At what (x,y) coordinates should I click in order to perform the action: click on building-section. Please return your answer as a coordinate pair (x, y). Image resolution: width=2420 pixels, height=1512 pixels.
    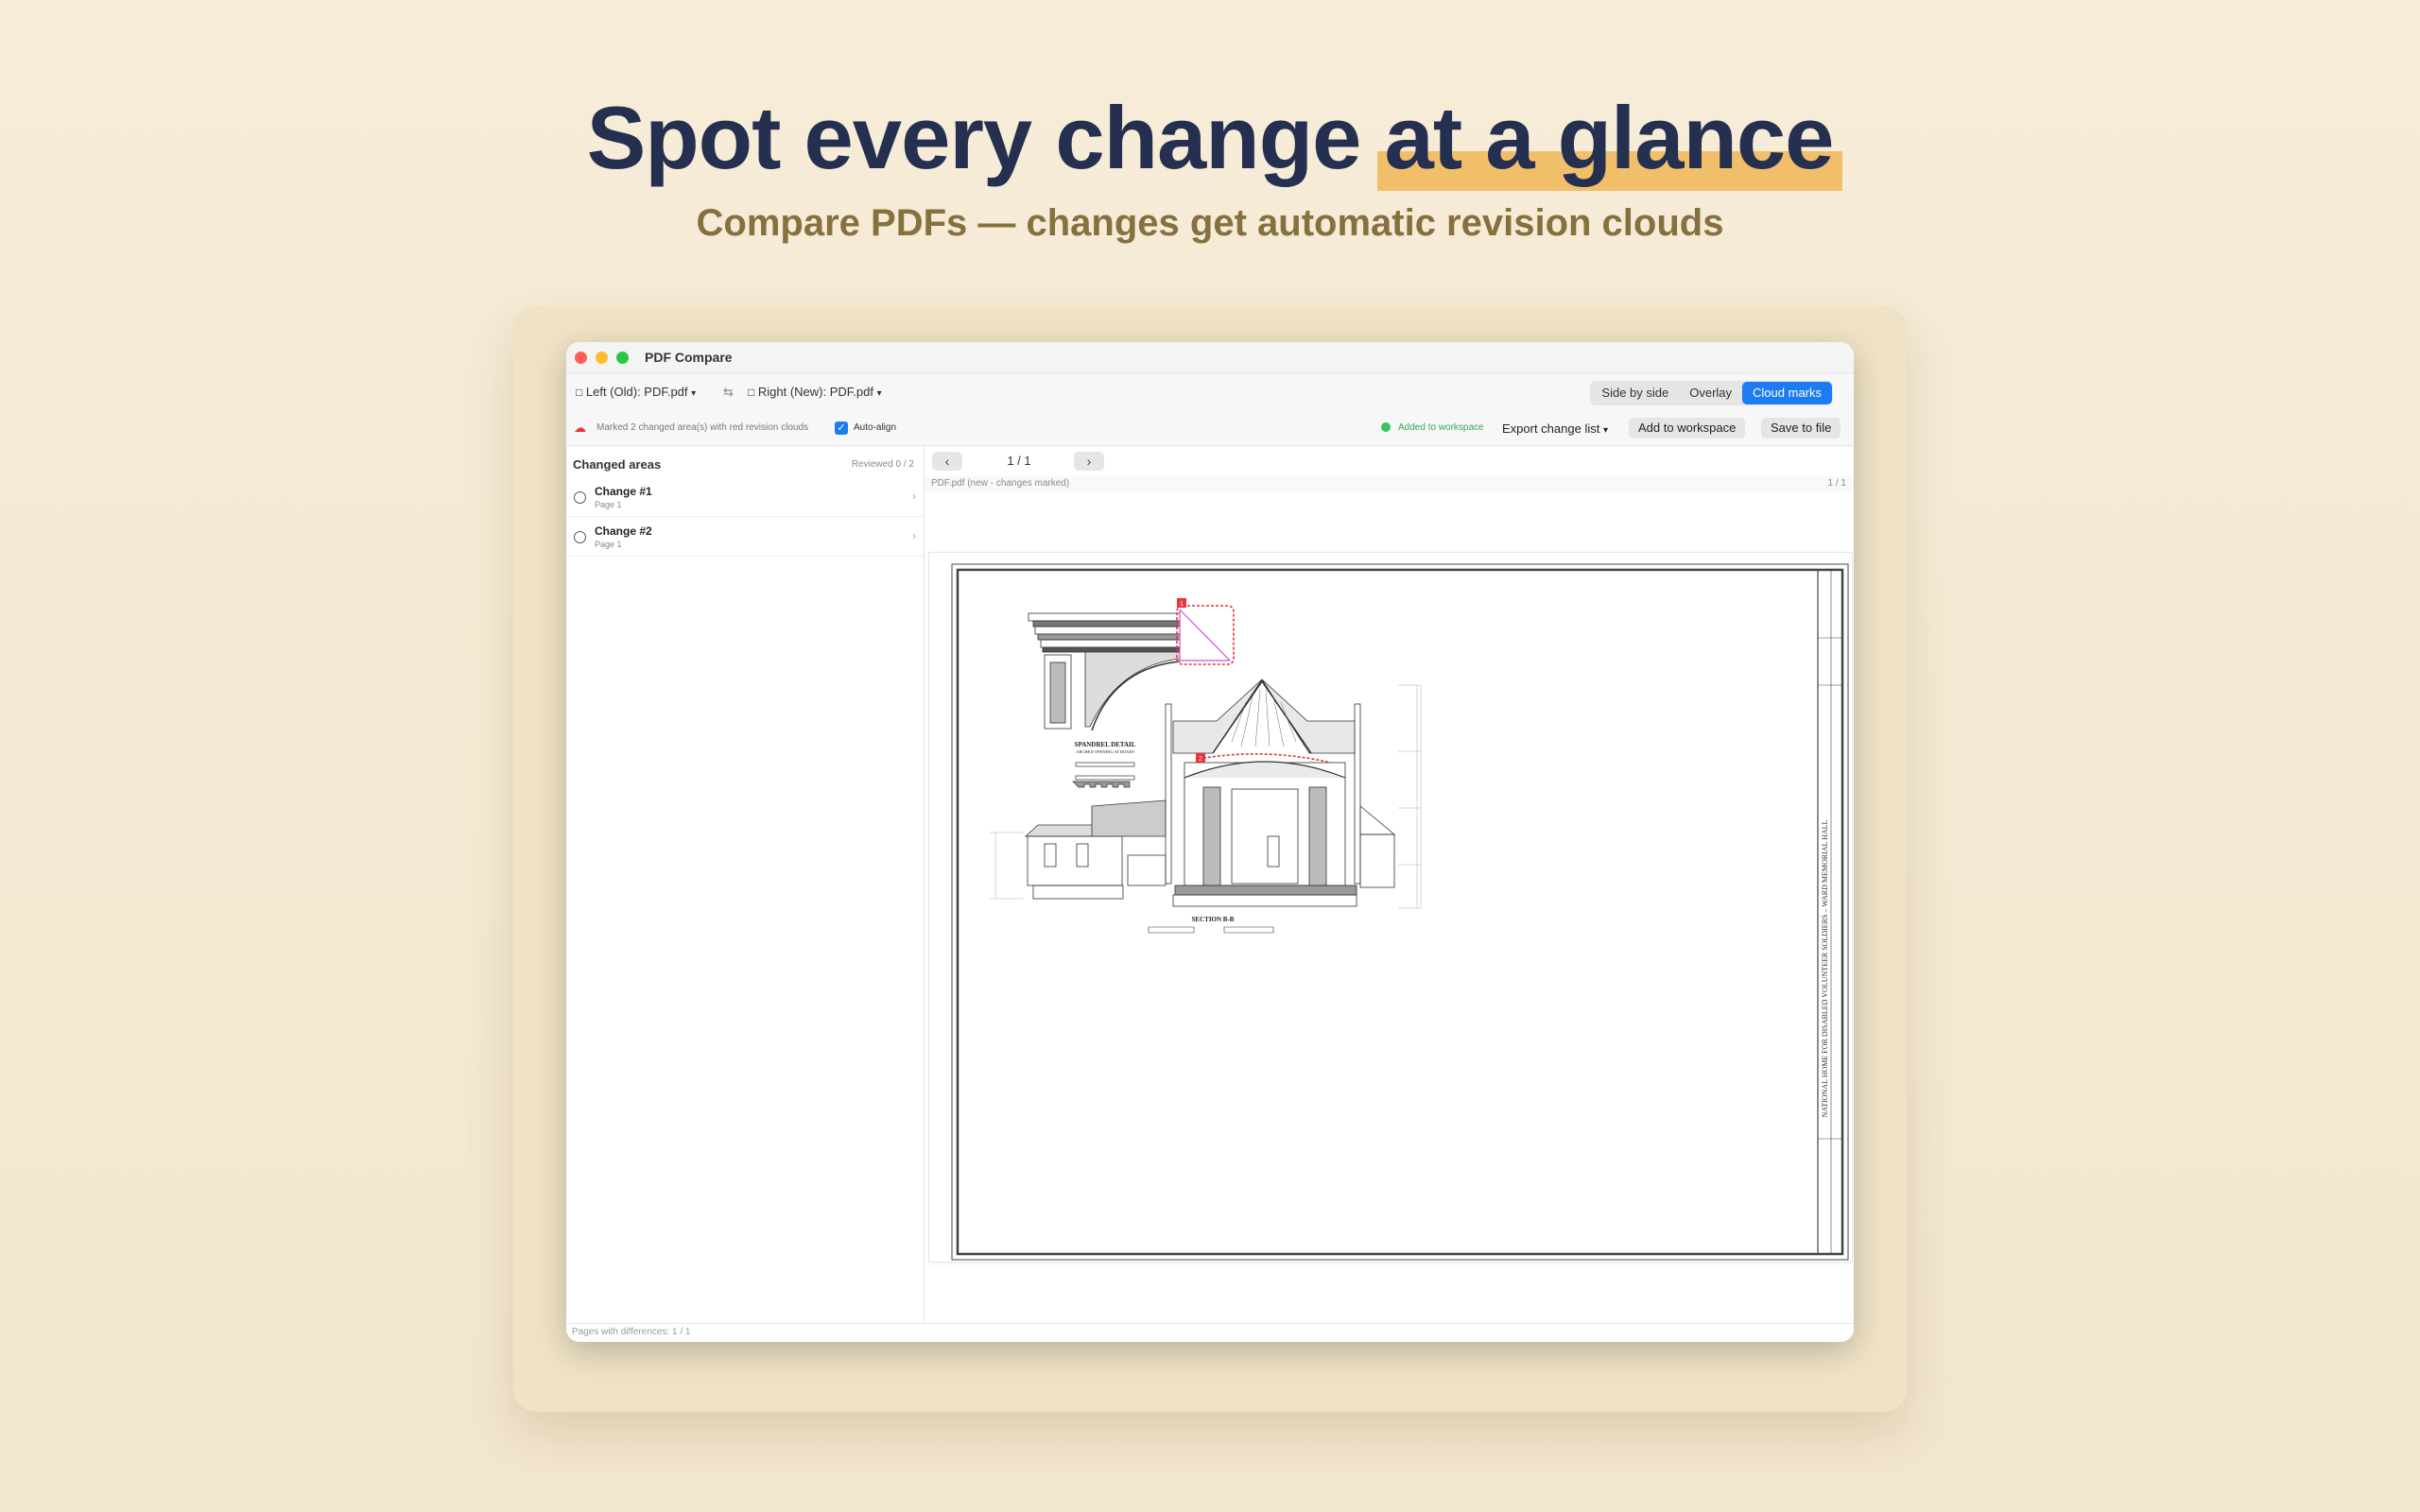
    Looking at the image, I should click on (1281, 793).